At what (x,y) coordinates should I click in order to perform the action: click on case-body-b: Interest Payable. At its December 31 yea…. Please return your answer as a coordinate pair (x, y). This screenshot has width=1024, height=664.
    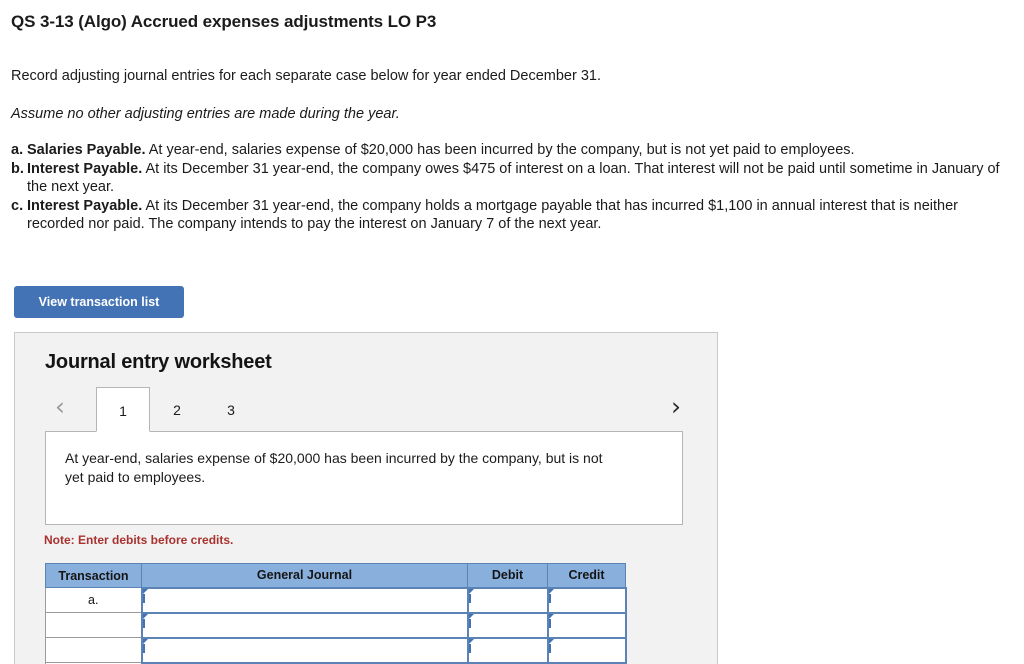
    Looking at the image, I should click on (521, 178).